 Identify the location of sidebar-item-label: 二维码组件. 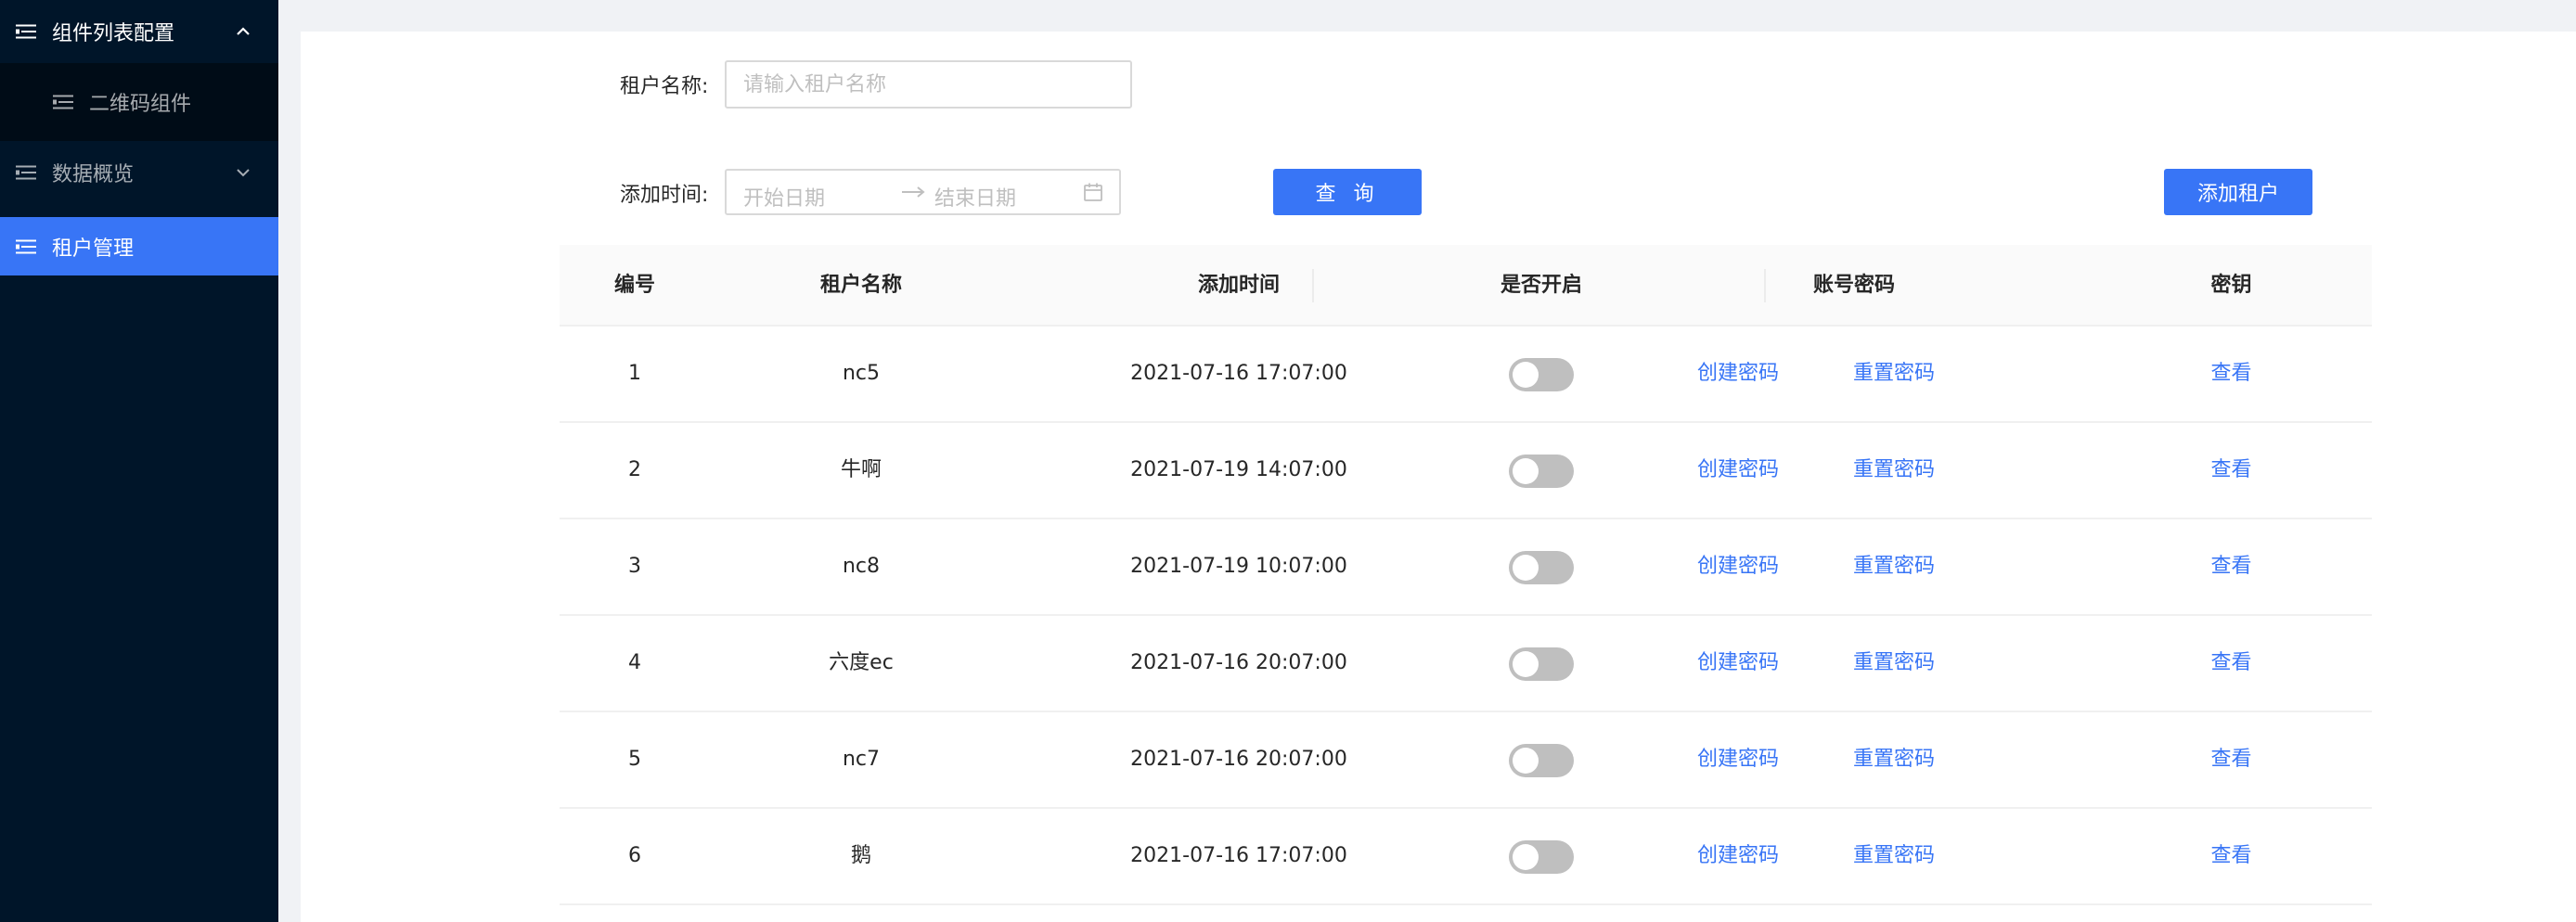
(140, 104).